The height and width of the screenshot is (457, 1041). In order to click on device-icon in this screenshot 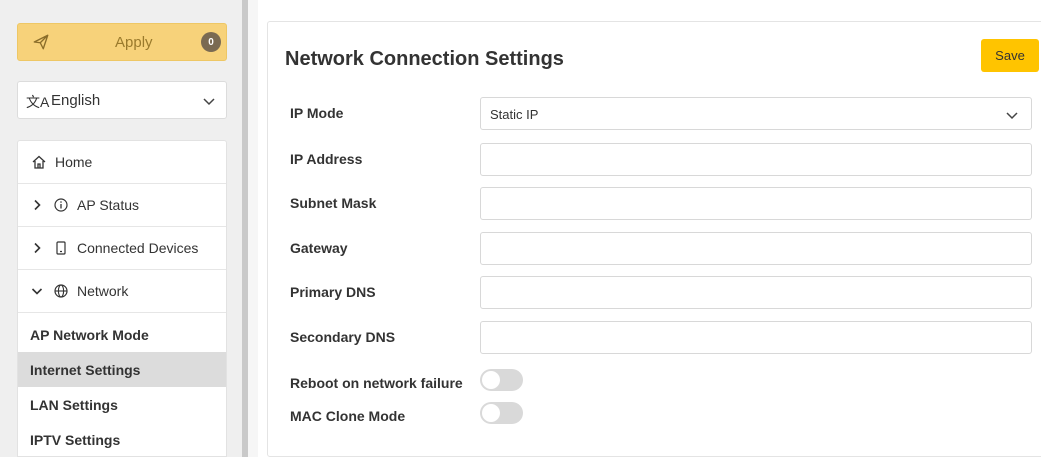, I will do `click(61, 248)`.